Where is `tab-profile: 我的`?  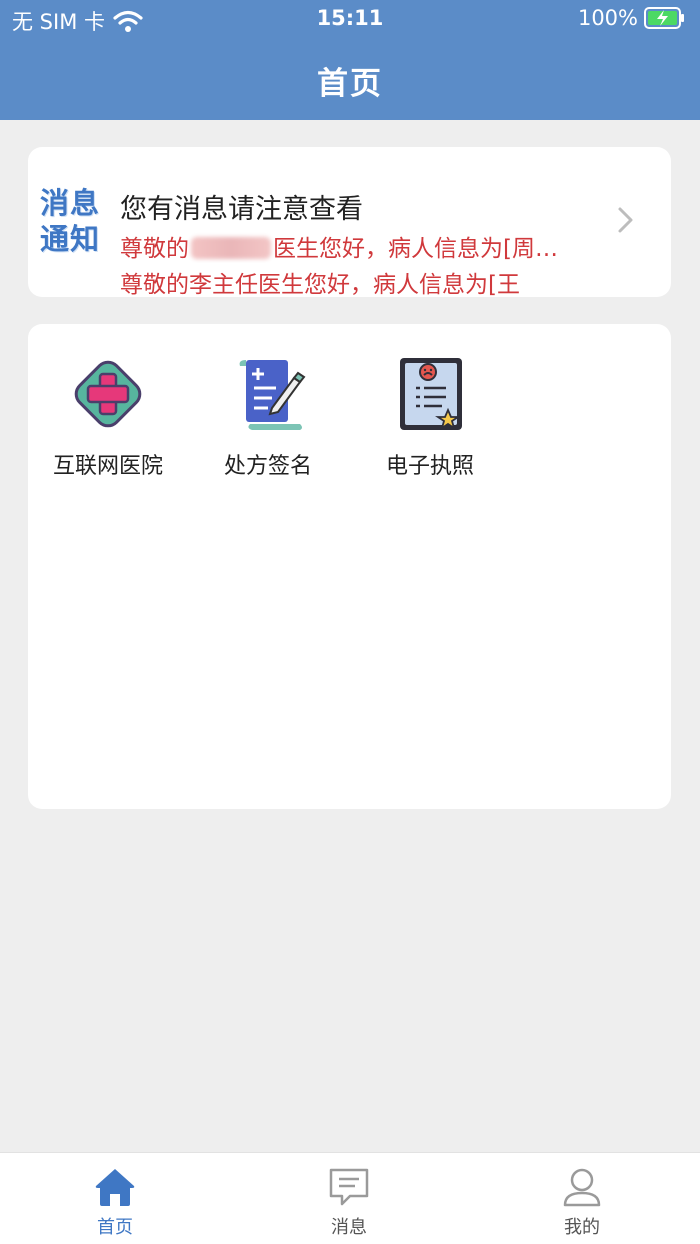
tab-profile: 我的 is located at coordinates (582, 1203).